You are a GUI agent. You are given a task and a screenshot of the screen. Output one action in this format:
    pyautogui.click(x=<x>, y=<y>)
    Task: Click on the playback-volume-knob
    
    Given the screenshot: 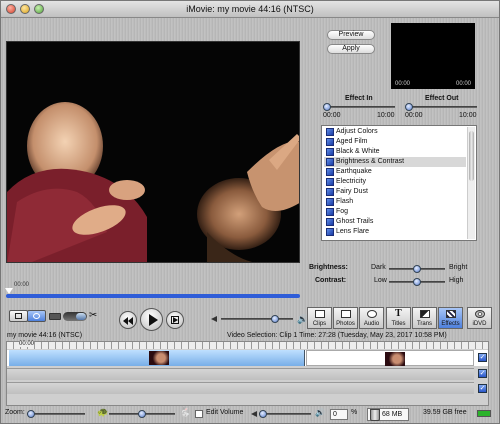 What is the action you would take?
    pyautogui.click(x=275, y=319)
    